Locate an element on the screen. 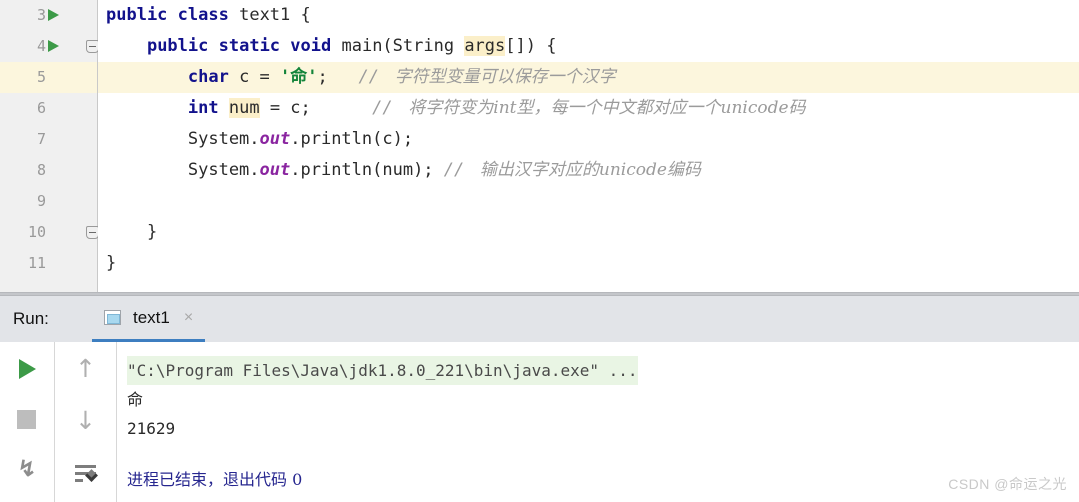 The height and width of the screenshot is (502, 1079). code-line: System.out.println(c); is located at coordinates (588, 139).